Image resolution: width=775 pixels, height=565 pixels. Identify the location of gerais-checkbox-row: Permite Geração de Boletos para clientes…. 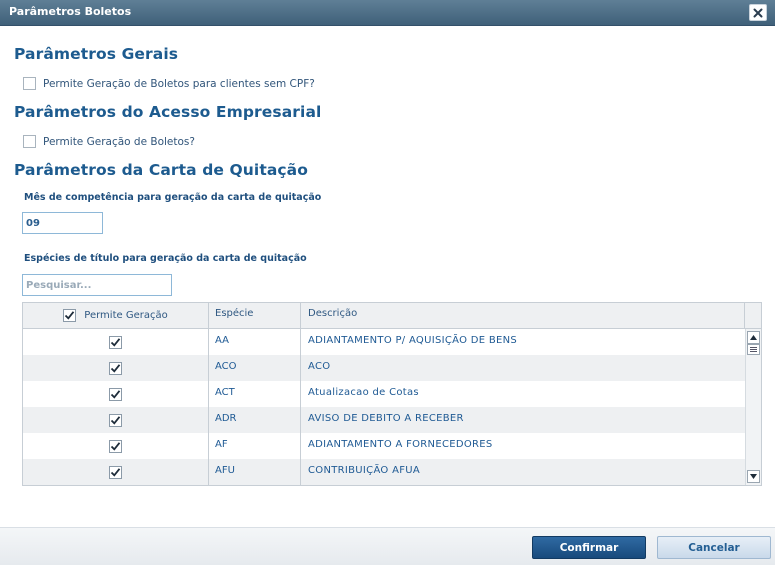
(169, 83).